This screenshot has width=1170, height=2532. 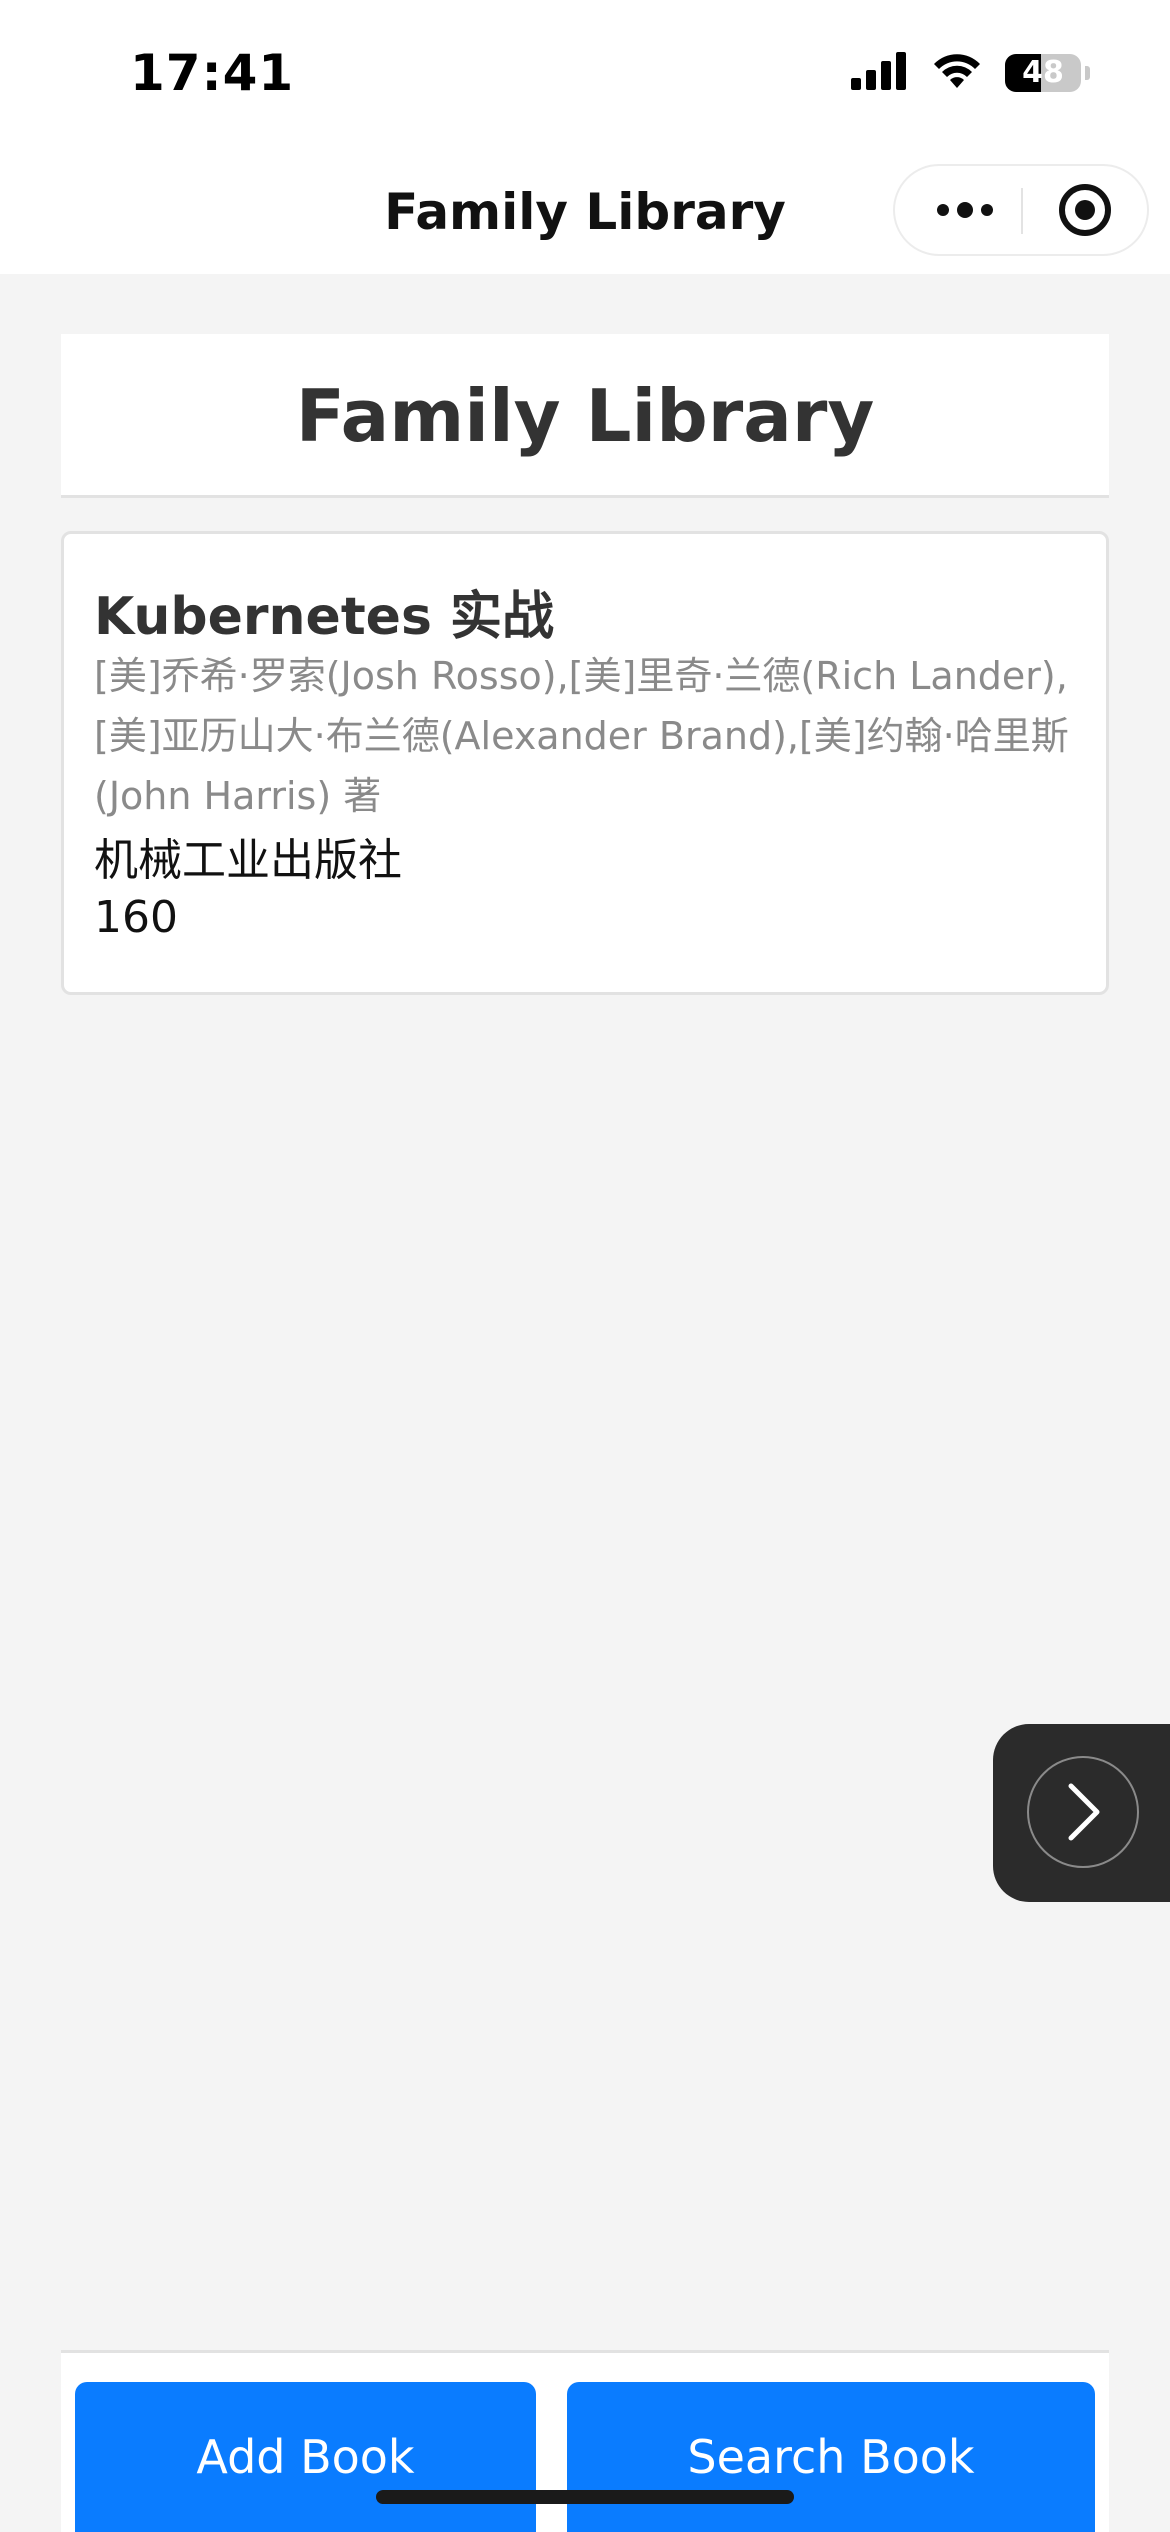 I want to click on search-book-button: Search Book, so click(x=831, y=2457).